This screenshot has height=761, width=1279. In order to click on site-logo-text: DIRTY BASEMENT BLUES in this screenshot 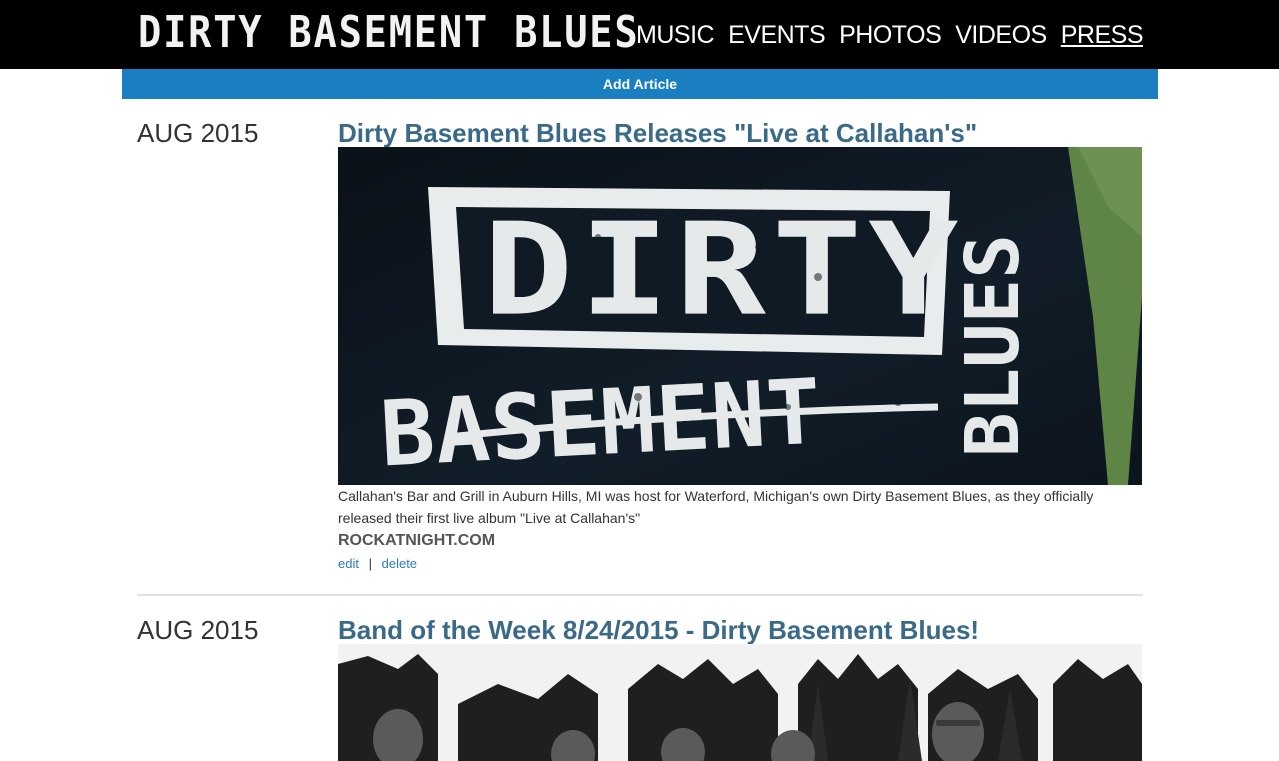, I will do `click(388, 33)`.